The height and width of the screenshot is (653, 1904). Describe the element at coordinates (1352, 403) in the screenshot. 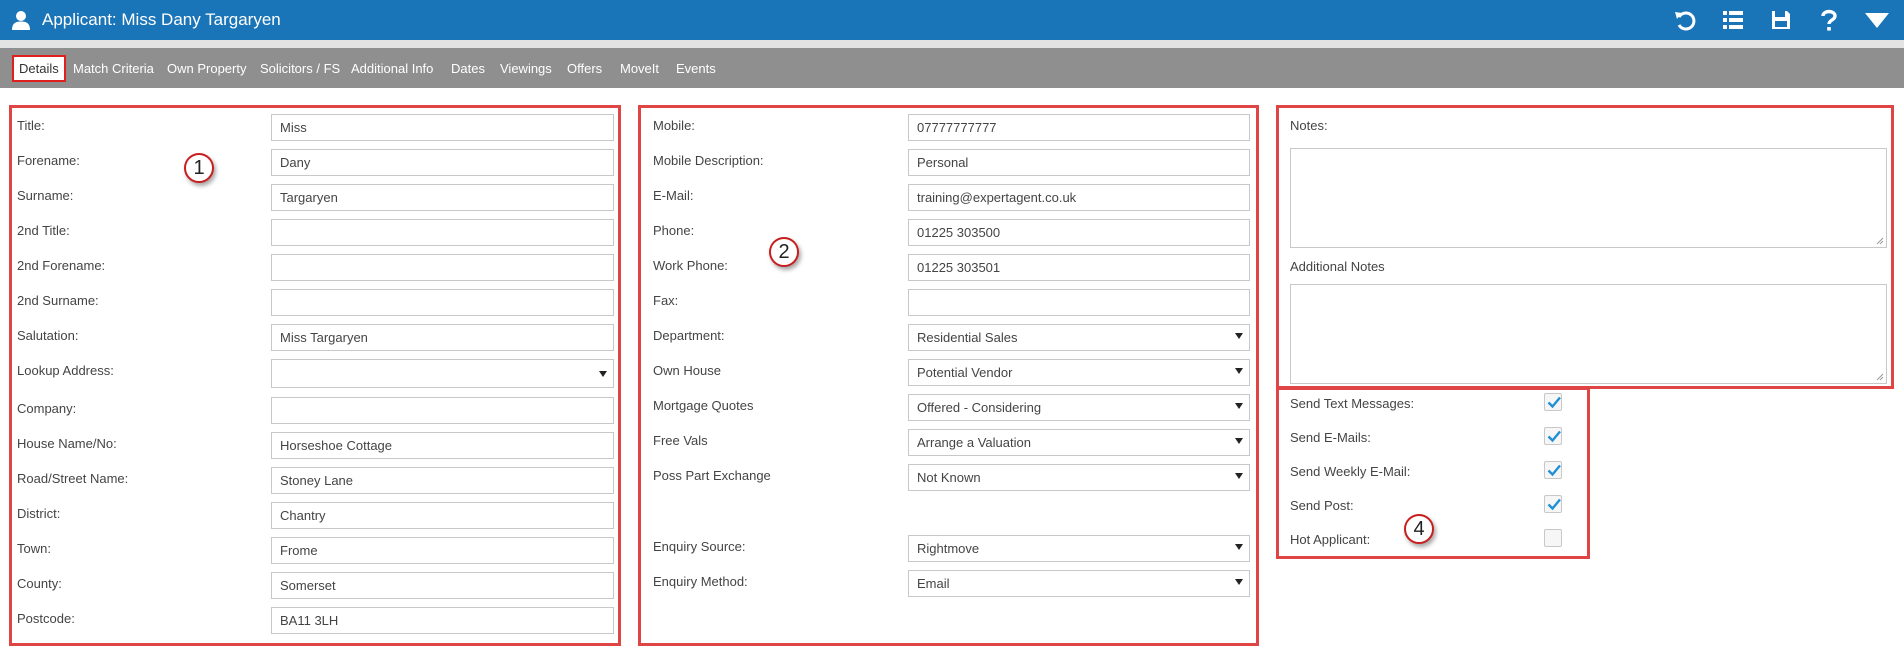

I see `send-text-messages-label: Send Text Messages:` at that location.